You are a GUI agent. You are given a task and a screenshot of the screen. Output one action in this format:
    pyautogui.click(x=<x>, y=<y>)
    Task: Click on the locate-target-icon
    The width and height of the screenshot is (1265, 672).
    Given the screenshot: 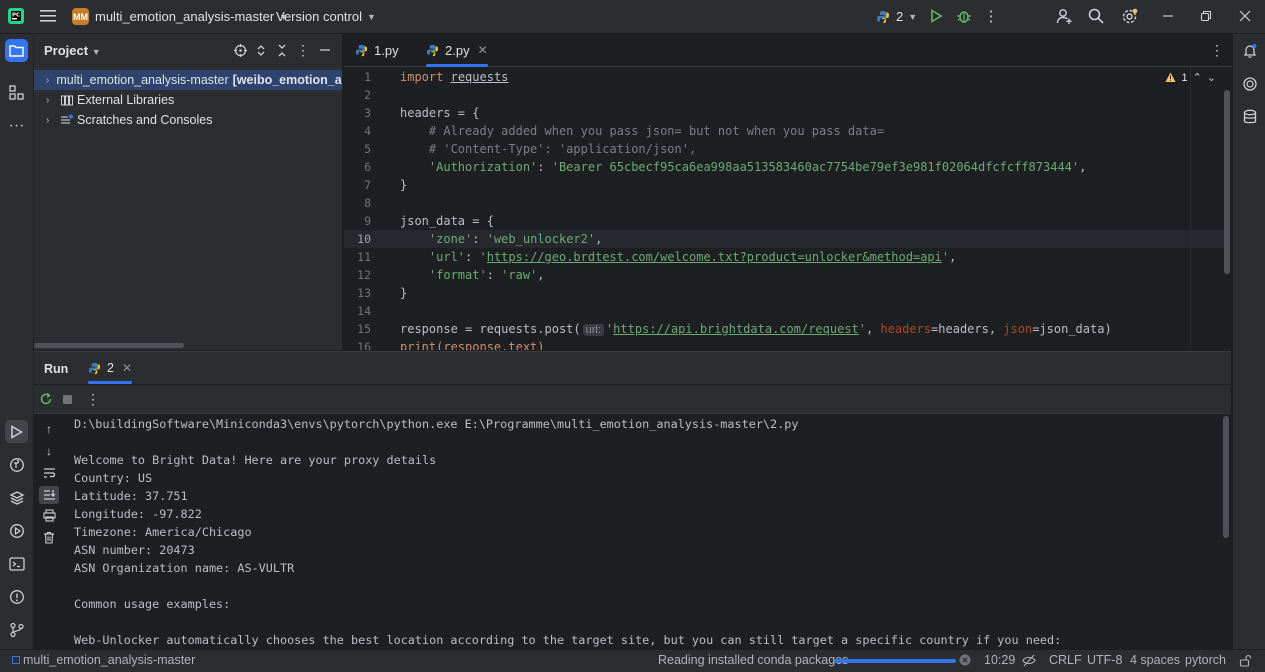 What is the action you would take?
    pyautogui.click(x=240, y=50)
    